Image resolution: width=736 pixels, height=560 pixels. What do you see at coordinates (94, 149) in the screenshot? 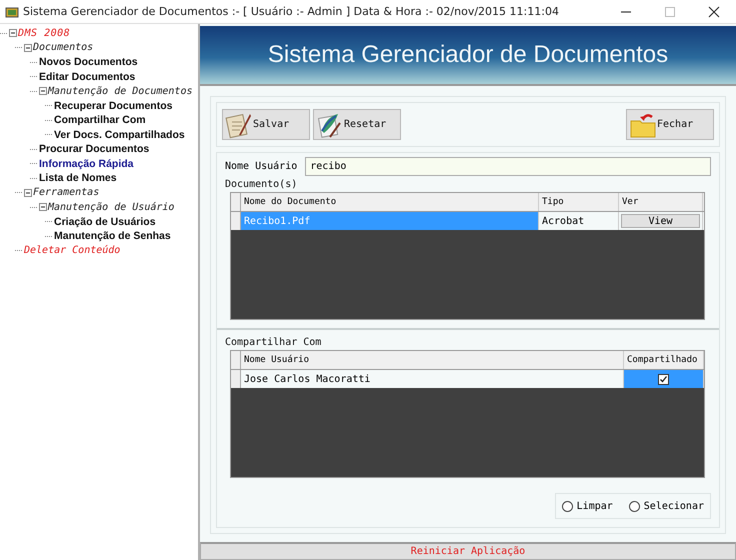
I see `tree-item: Procurar Documentos` at bounding box center [94, 149].